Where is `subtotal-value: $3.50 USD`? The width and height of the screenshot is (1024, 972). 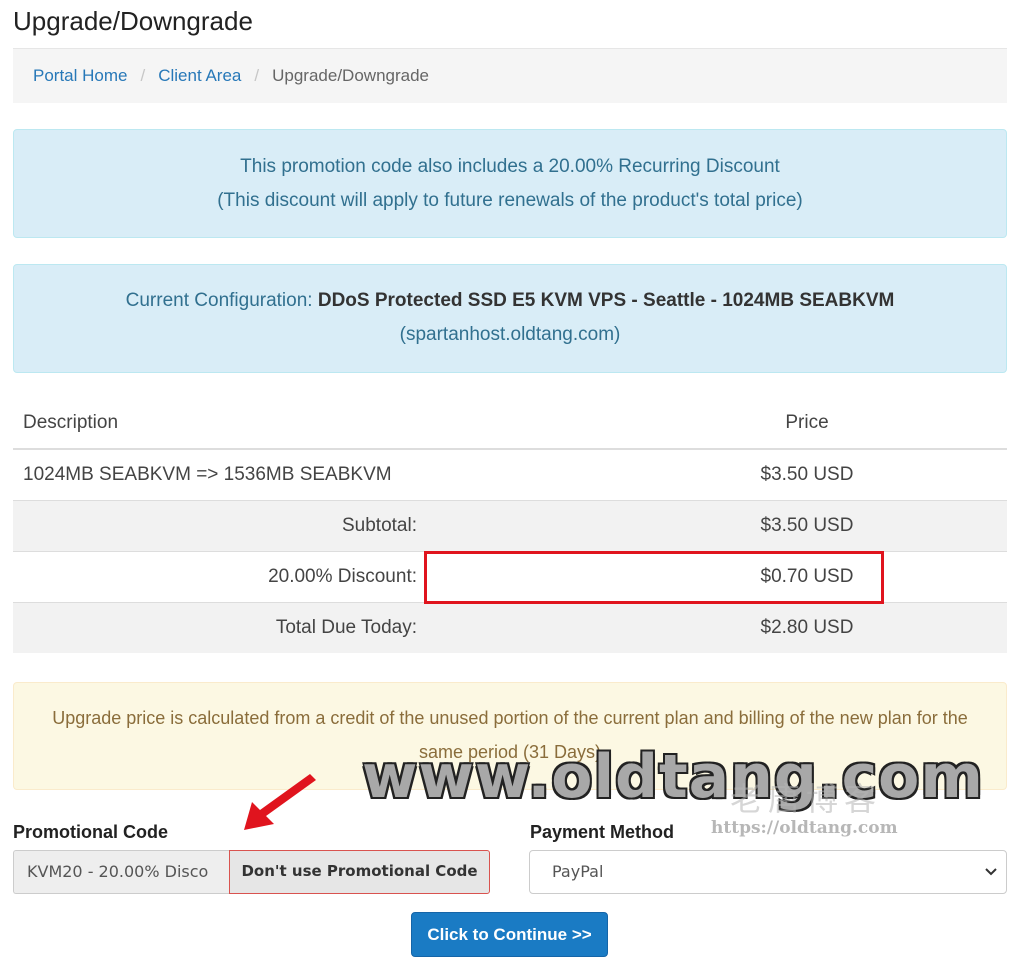 subtotal-value: $3.50 USD is located at coordinates (807, 525).